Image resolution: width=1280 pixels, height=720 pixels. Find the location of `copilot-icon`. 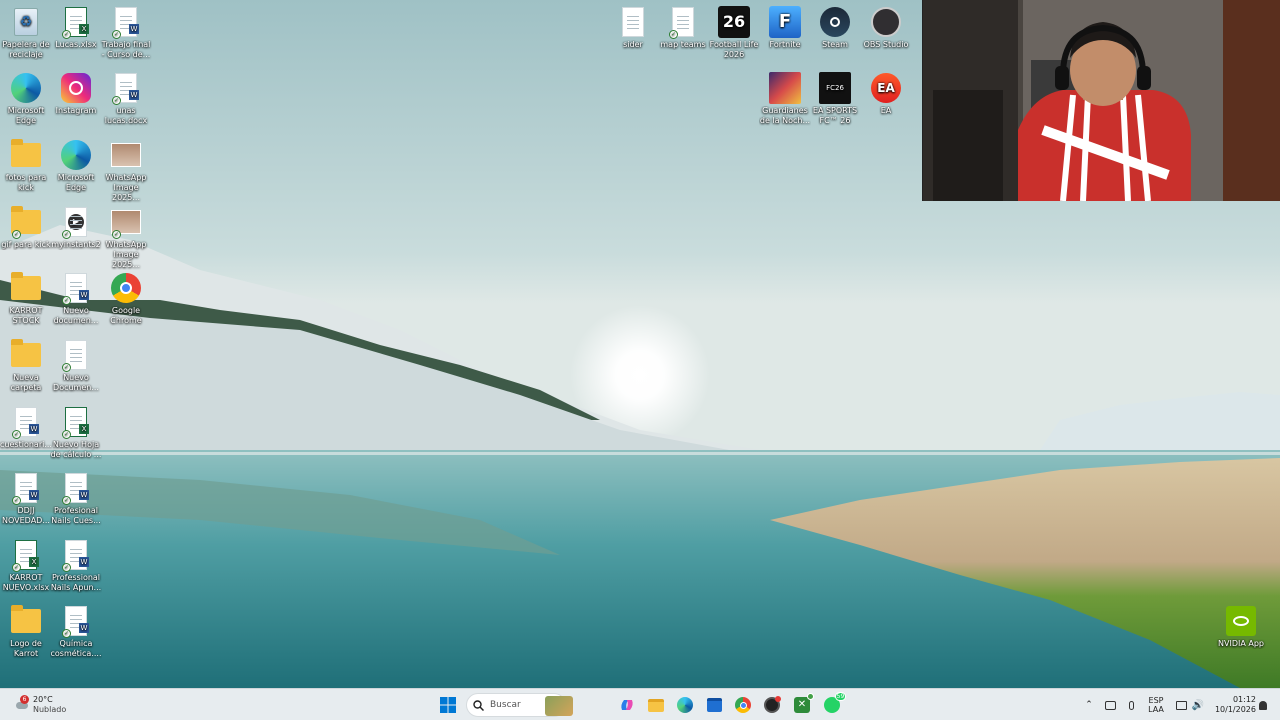

copilot-icon is located at coordinates (627, 705).